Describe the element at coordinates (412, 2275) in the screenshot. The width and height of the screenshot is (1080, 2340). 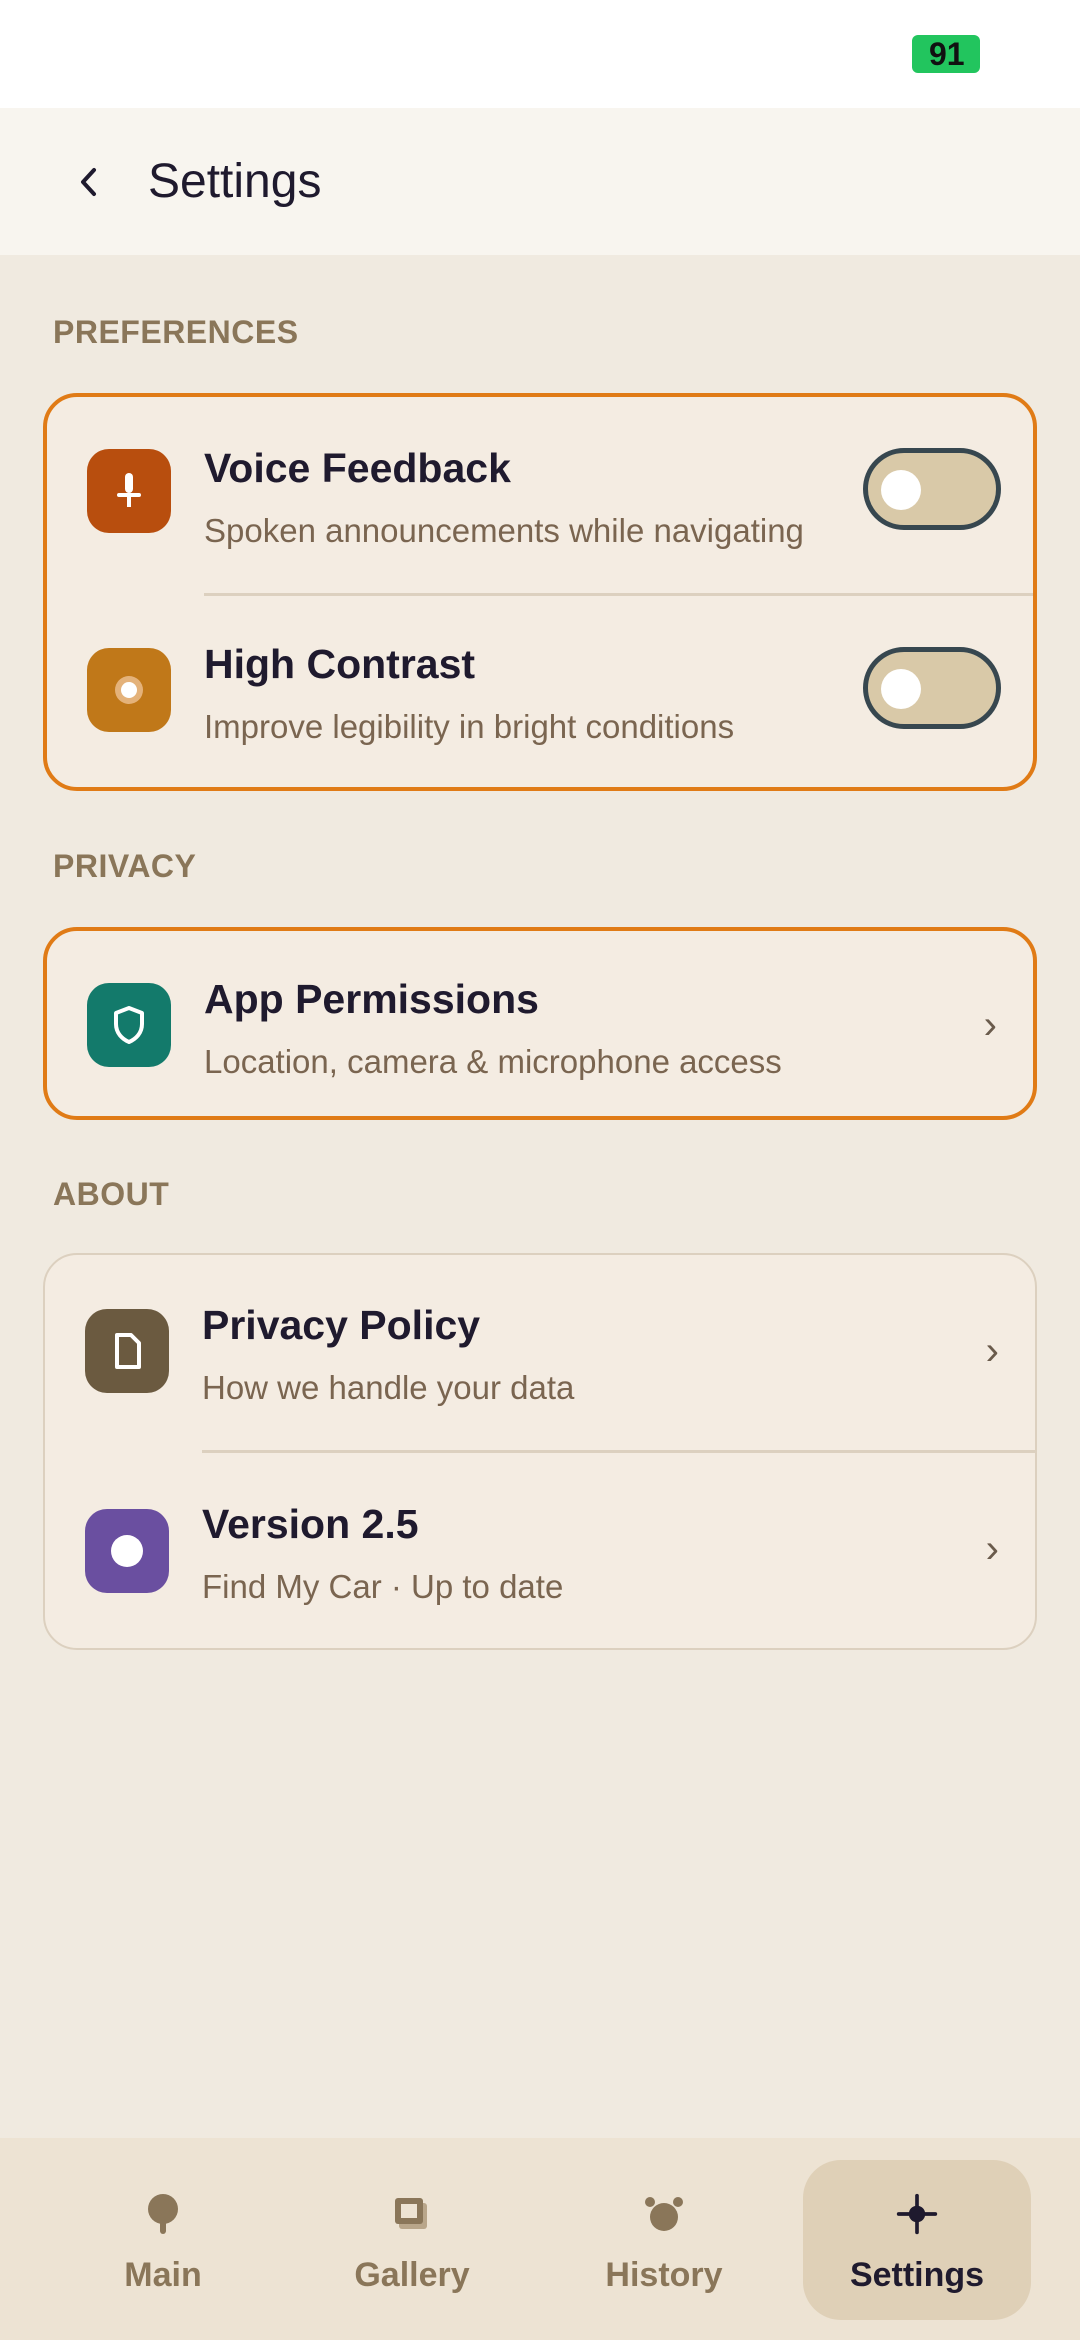
I see `nav-label: Gallery` at that location.